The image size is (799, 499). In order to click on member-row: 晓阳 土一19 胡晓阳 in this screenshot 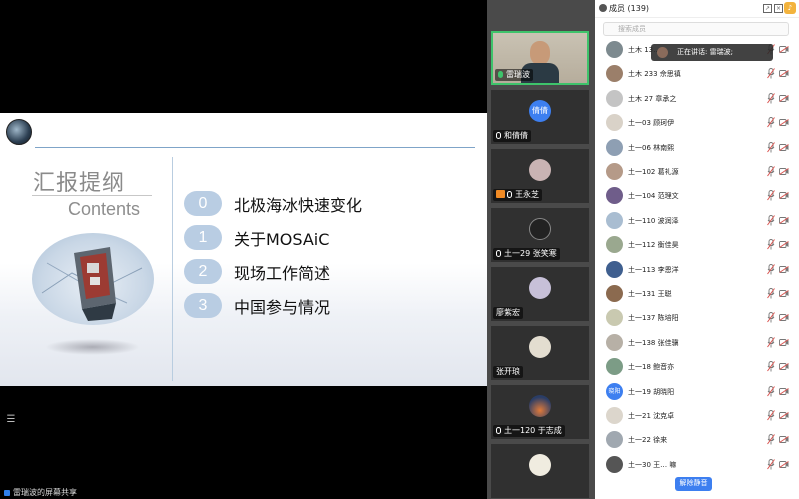, I will do `click(697, 392)`.